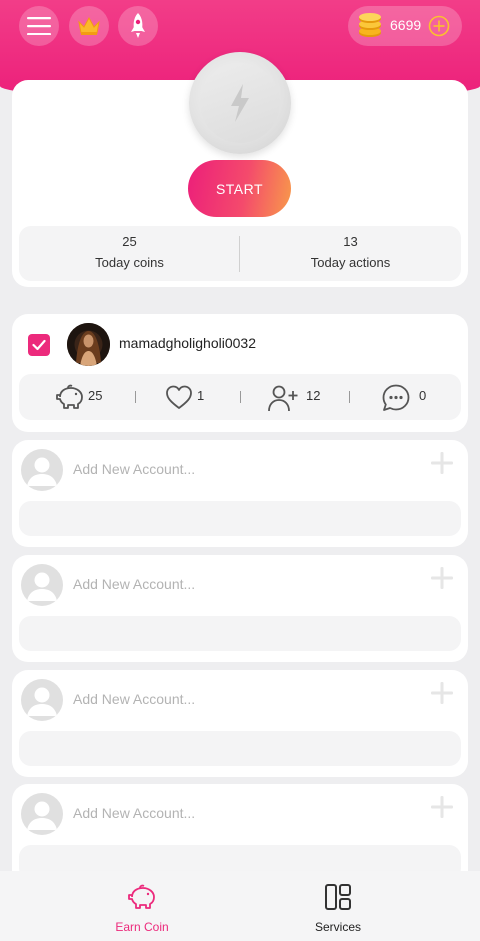 The image size is (480, 941). I want to click on account-metrics: 25 1 12 0, so click(240, 397).